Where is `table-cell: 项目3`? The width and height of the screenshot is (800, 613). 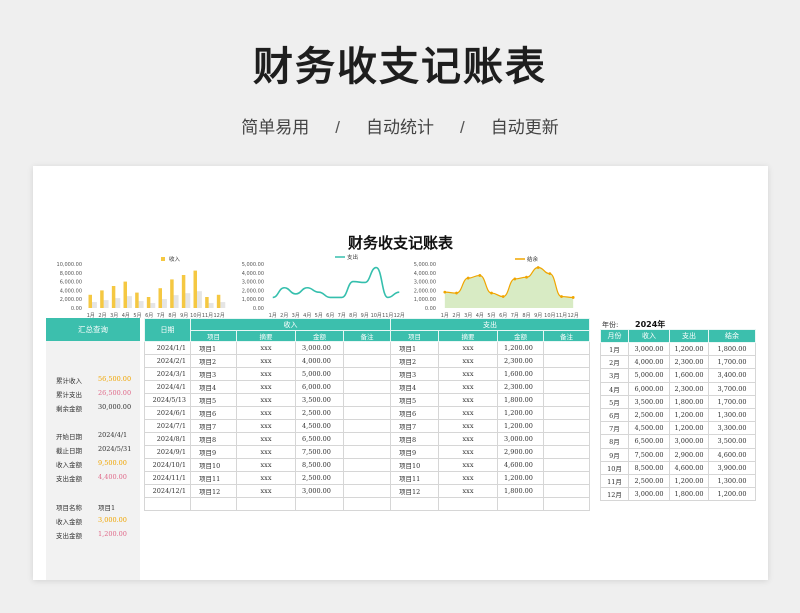 table-cell: 项目3 is located at coordinates (213, 374).